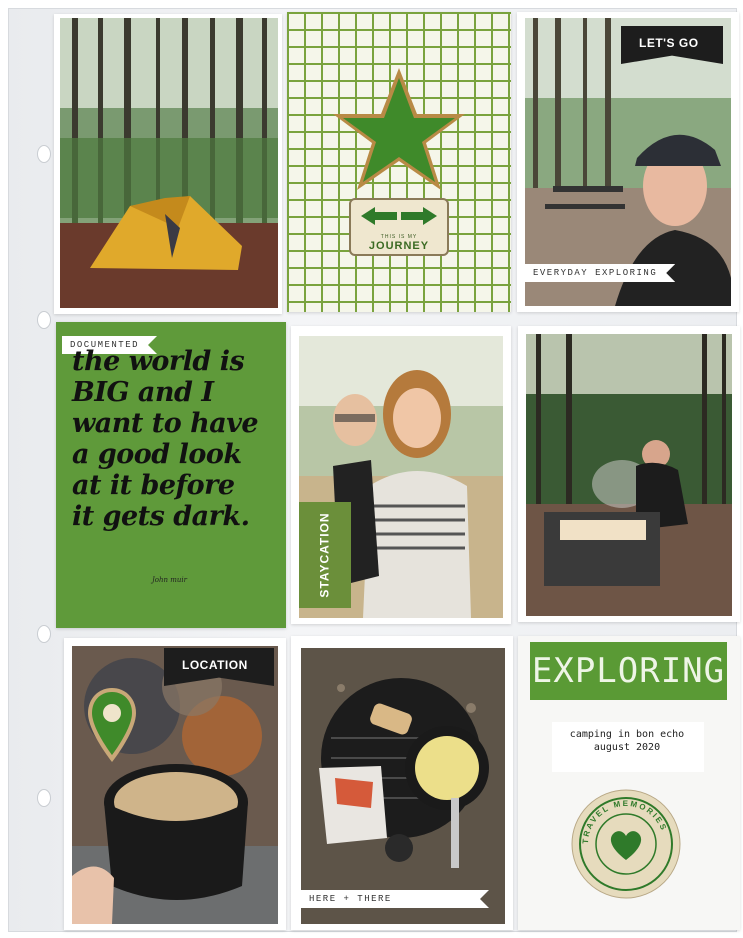 This screenshot has height=938, width=743. Describe the element at coordinates (627, 741) in the screenshot. I see `exploring-note: camping in bon echo august 2020` at that location.